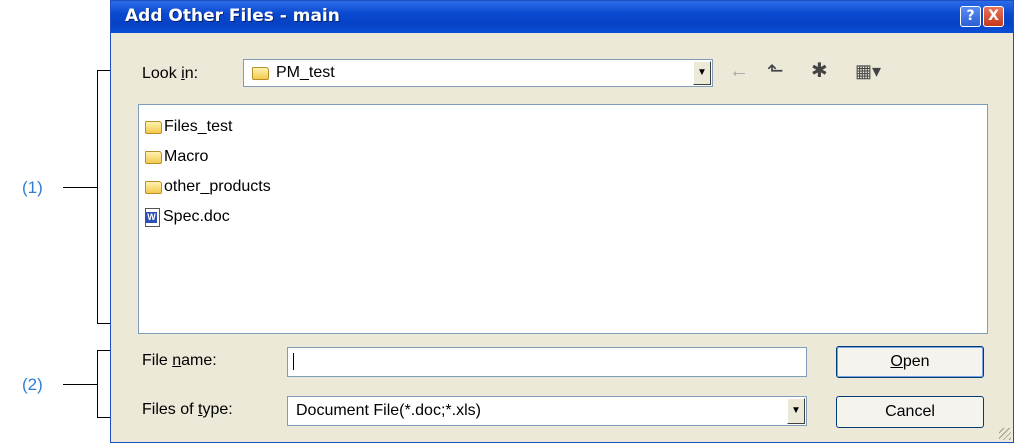 Image resolution: width=1016 pixels, height=445 pixels. I want to click on cancel-button: Cancel, so click(910, 412).